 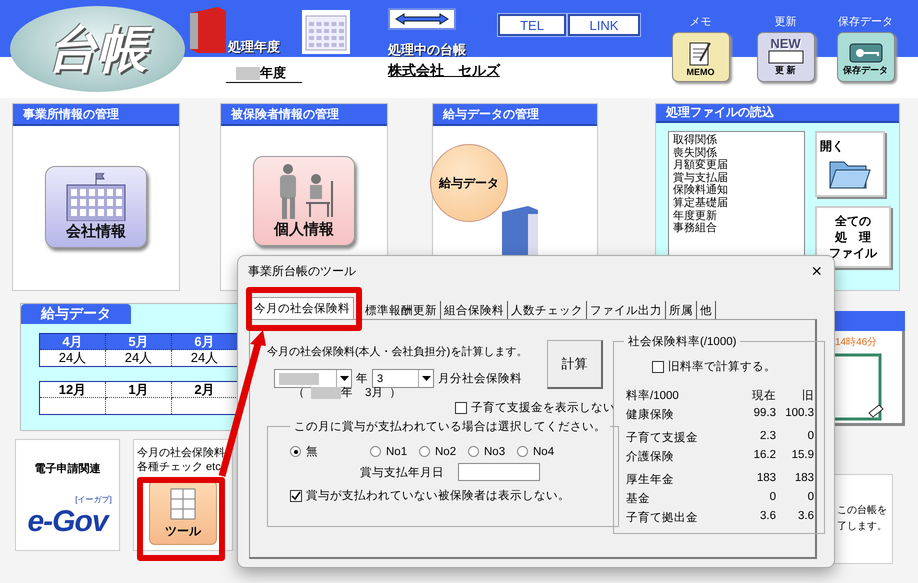 I want to click on panel-header: 被保険者情報の管理, so click(x=304, y=115).